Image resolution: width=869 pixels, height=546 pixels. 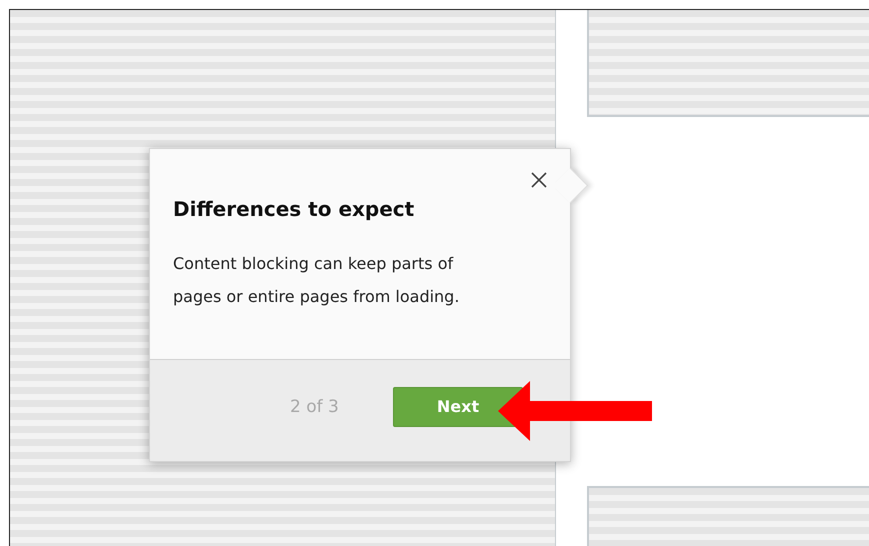 I want to click on popup-title: Differences to expect, so click(x=294, y=209).